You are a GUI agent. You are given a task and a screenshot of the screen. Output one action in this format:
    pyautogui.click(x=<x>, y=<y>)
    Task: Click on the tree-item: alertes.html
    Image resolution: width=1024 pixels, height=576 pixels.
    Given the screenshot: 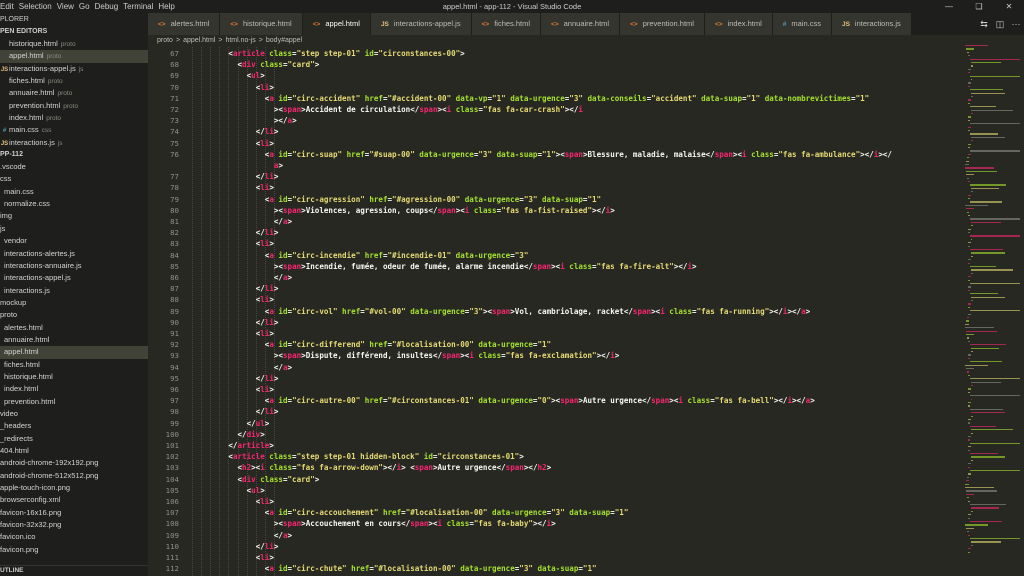 What is the action you would take?
    pyautogui.click(x=74, y=328)
    